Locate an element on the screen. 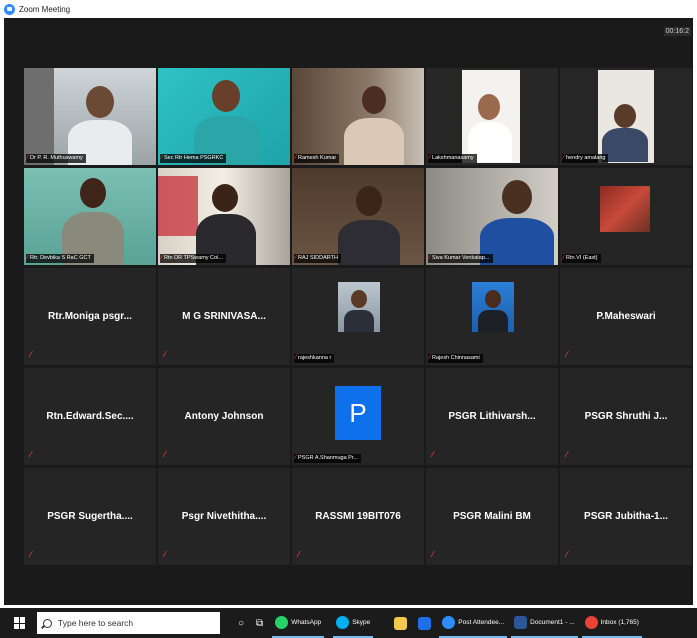 The height and width of the screenshot is (638, 697). photoshop-icon is located at coordinates (425, 623).